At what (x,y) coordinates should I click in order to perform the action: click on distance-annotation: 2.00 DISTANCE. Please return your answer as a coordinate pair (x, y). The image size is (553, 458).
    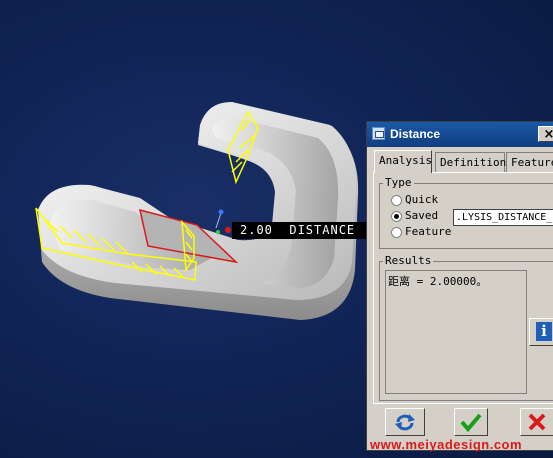
    Looking at the image, I should click on (299, 230).